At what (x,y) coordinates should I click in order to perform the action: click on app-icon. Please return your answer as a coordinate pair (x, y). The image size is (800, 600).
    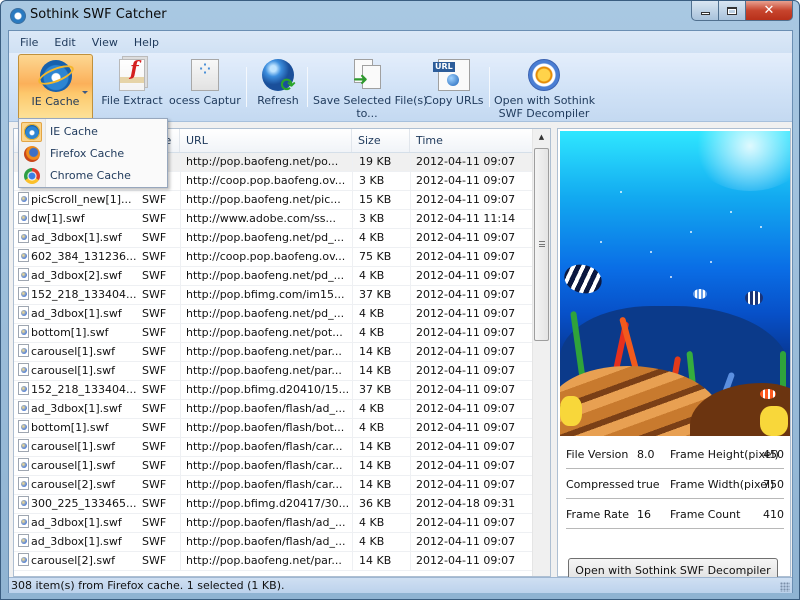
    Looking at the image, I should click on (18, 16).